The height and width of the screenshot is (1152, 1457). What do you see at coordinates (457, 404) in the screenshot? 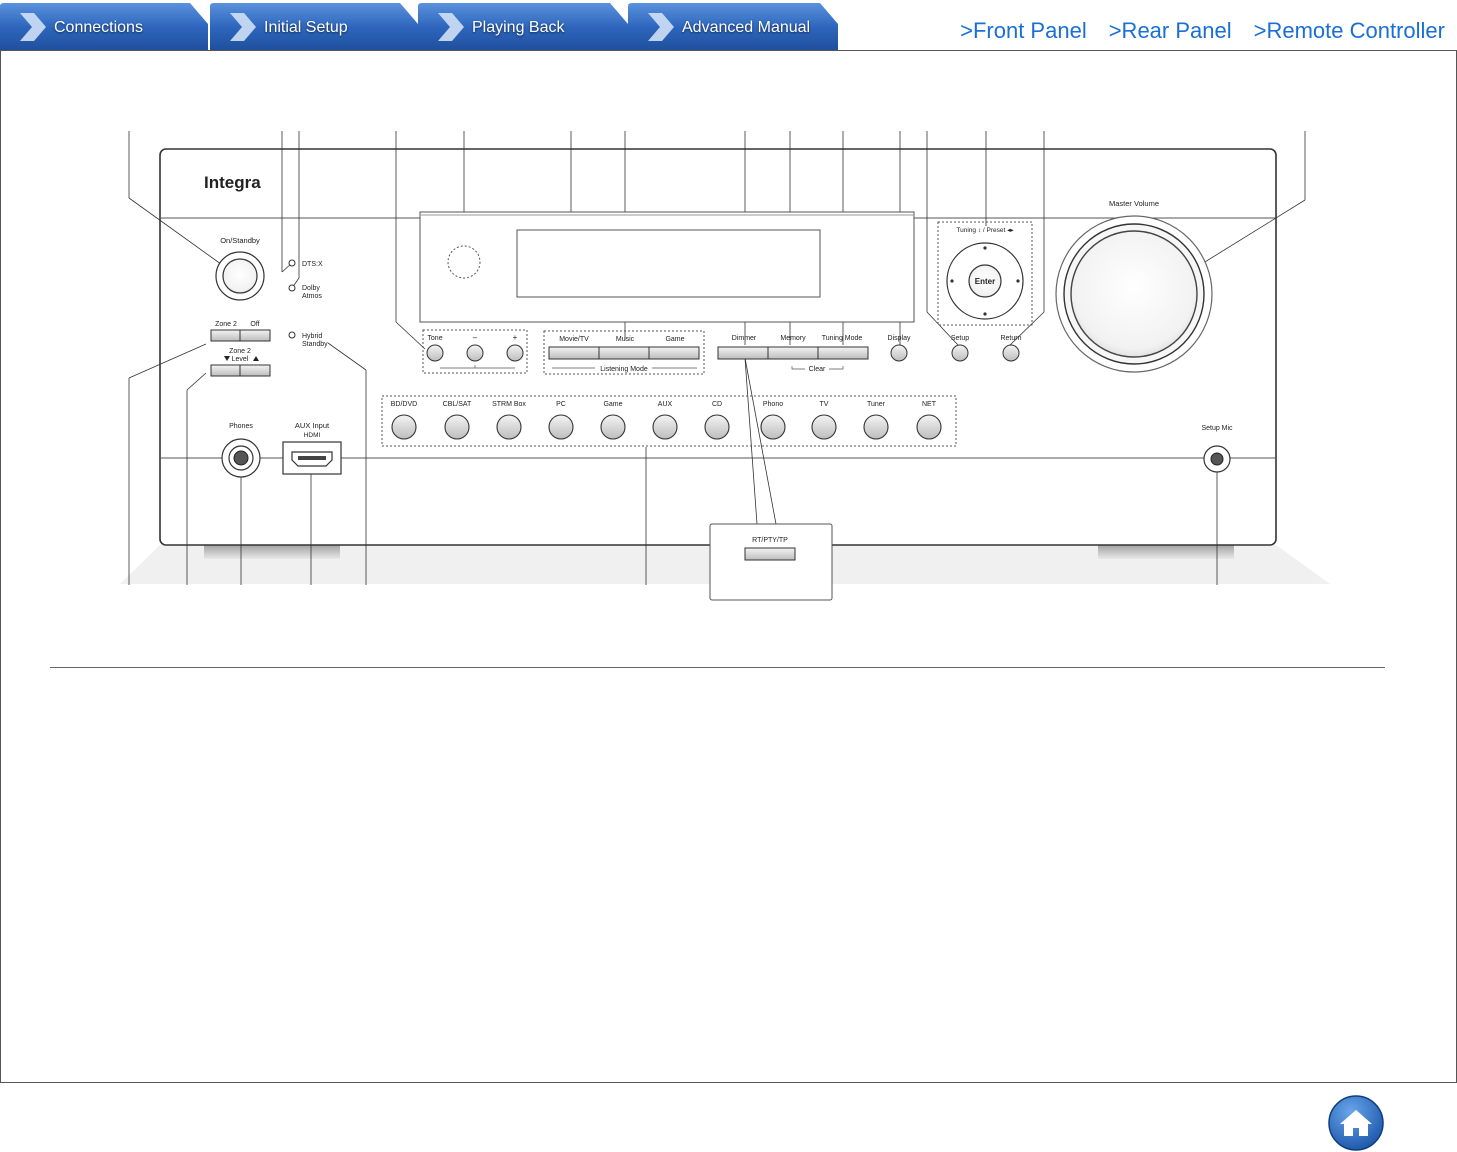
I see `selector-label-1: CBL/SAT` at bounding box center [457, 404].